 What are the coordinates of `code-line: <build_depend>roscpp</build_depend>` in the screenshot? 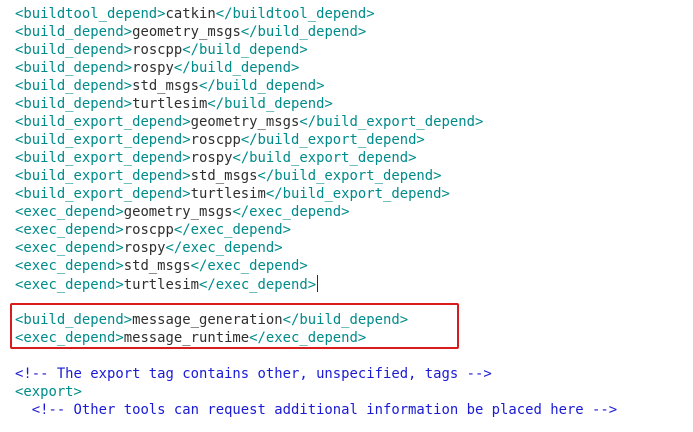 It's located at (161, 50).